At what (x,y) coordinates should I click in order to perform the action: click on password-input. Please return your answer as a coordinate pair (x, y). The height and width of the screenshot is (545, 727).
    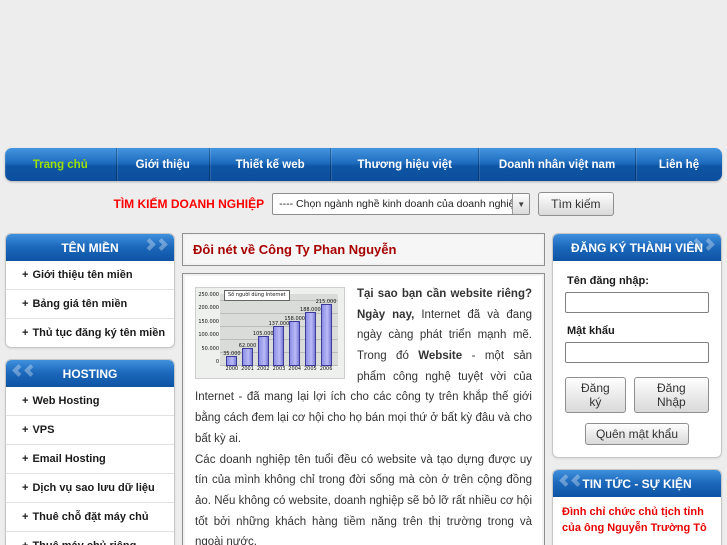
    Looking at the image, I should click on (637, 352).